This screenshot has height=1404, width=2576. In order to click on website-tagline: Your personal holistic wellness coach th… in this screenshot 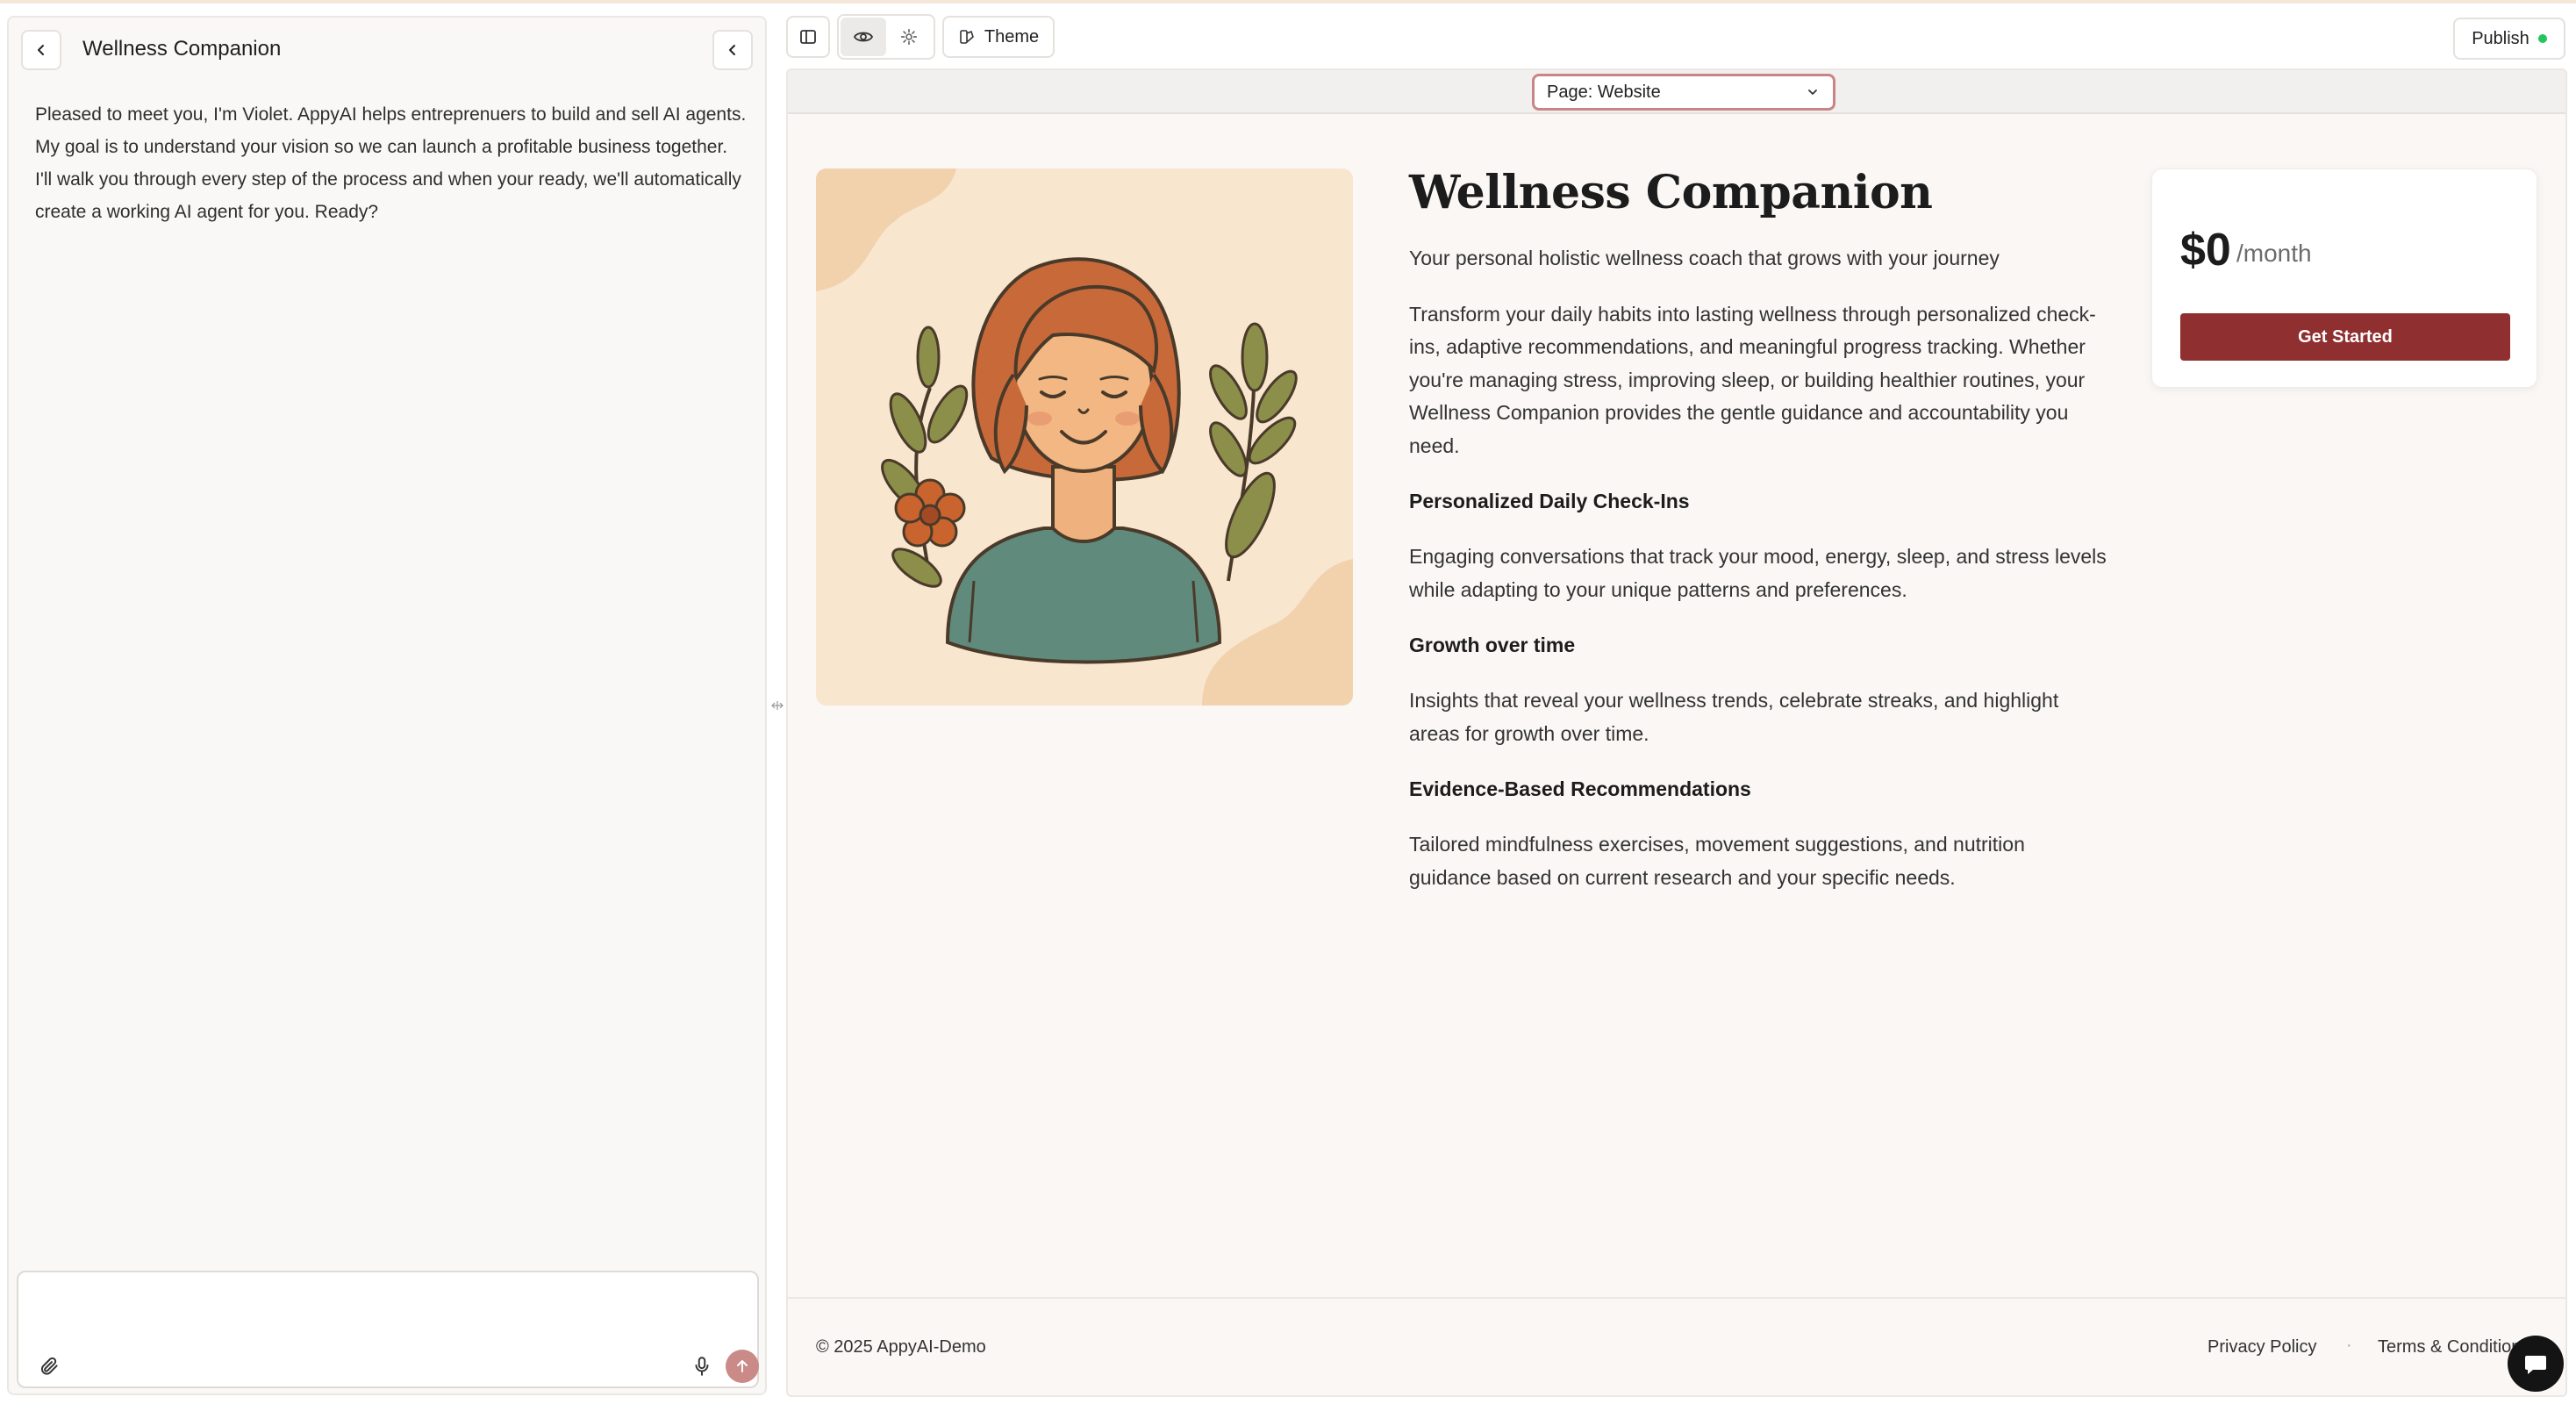, I will do `click(1704, 258)`.